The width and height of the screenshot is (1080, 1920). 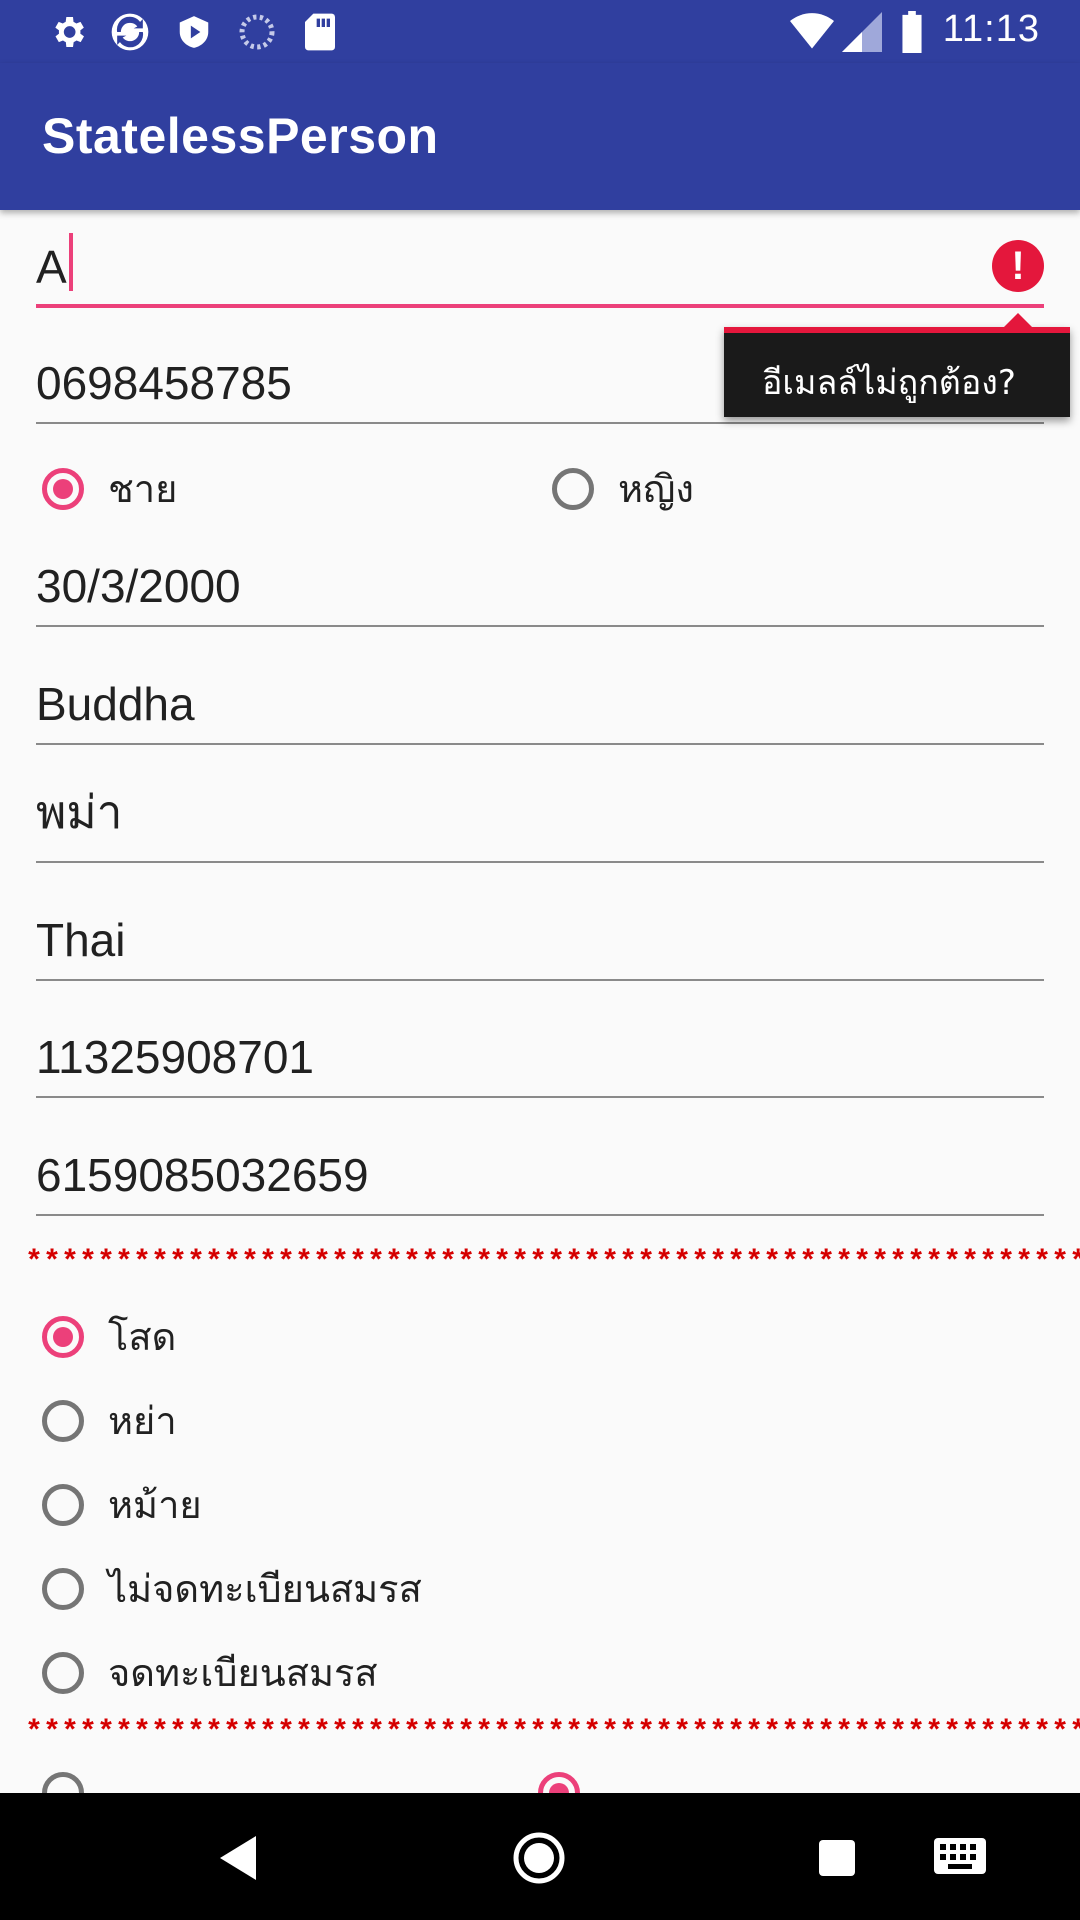 What do you see at coordinates (1018, 266) in the screenshot?
I see `error-icon: !` at bounding box center [1018, 266].